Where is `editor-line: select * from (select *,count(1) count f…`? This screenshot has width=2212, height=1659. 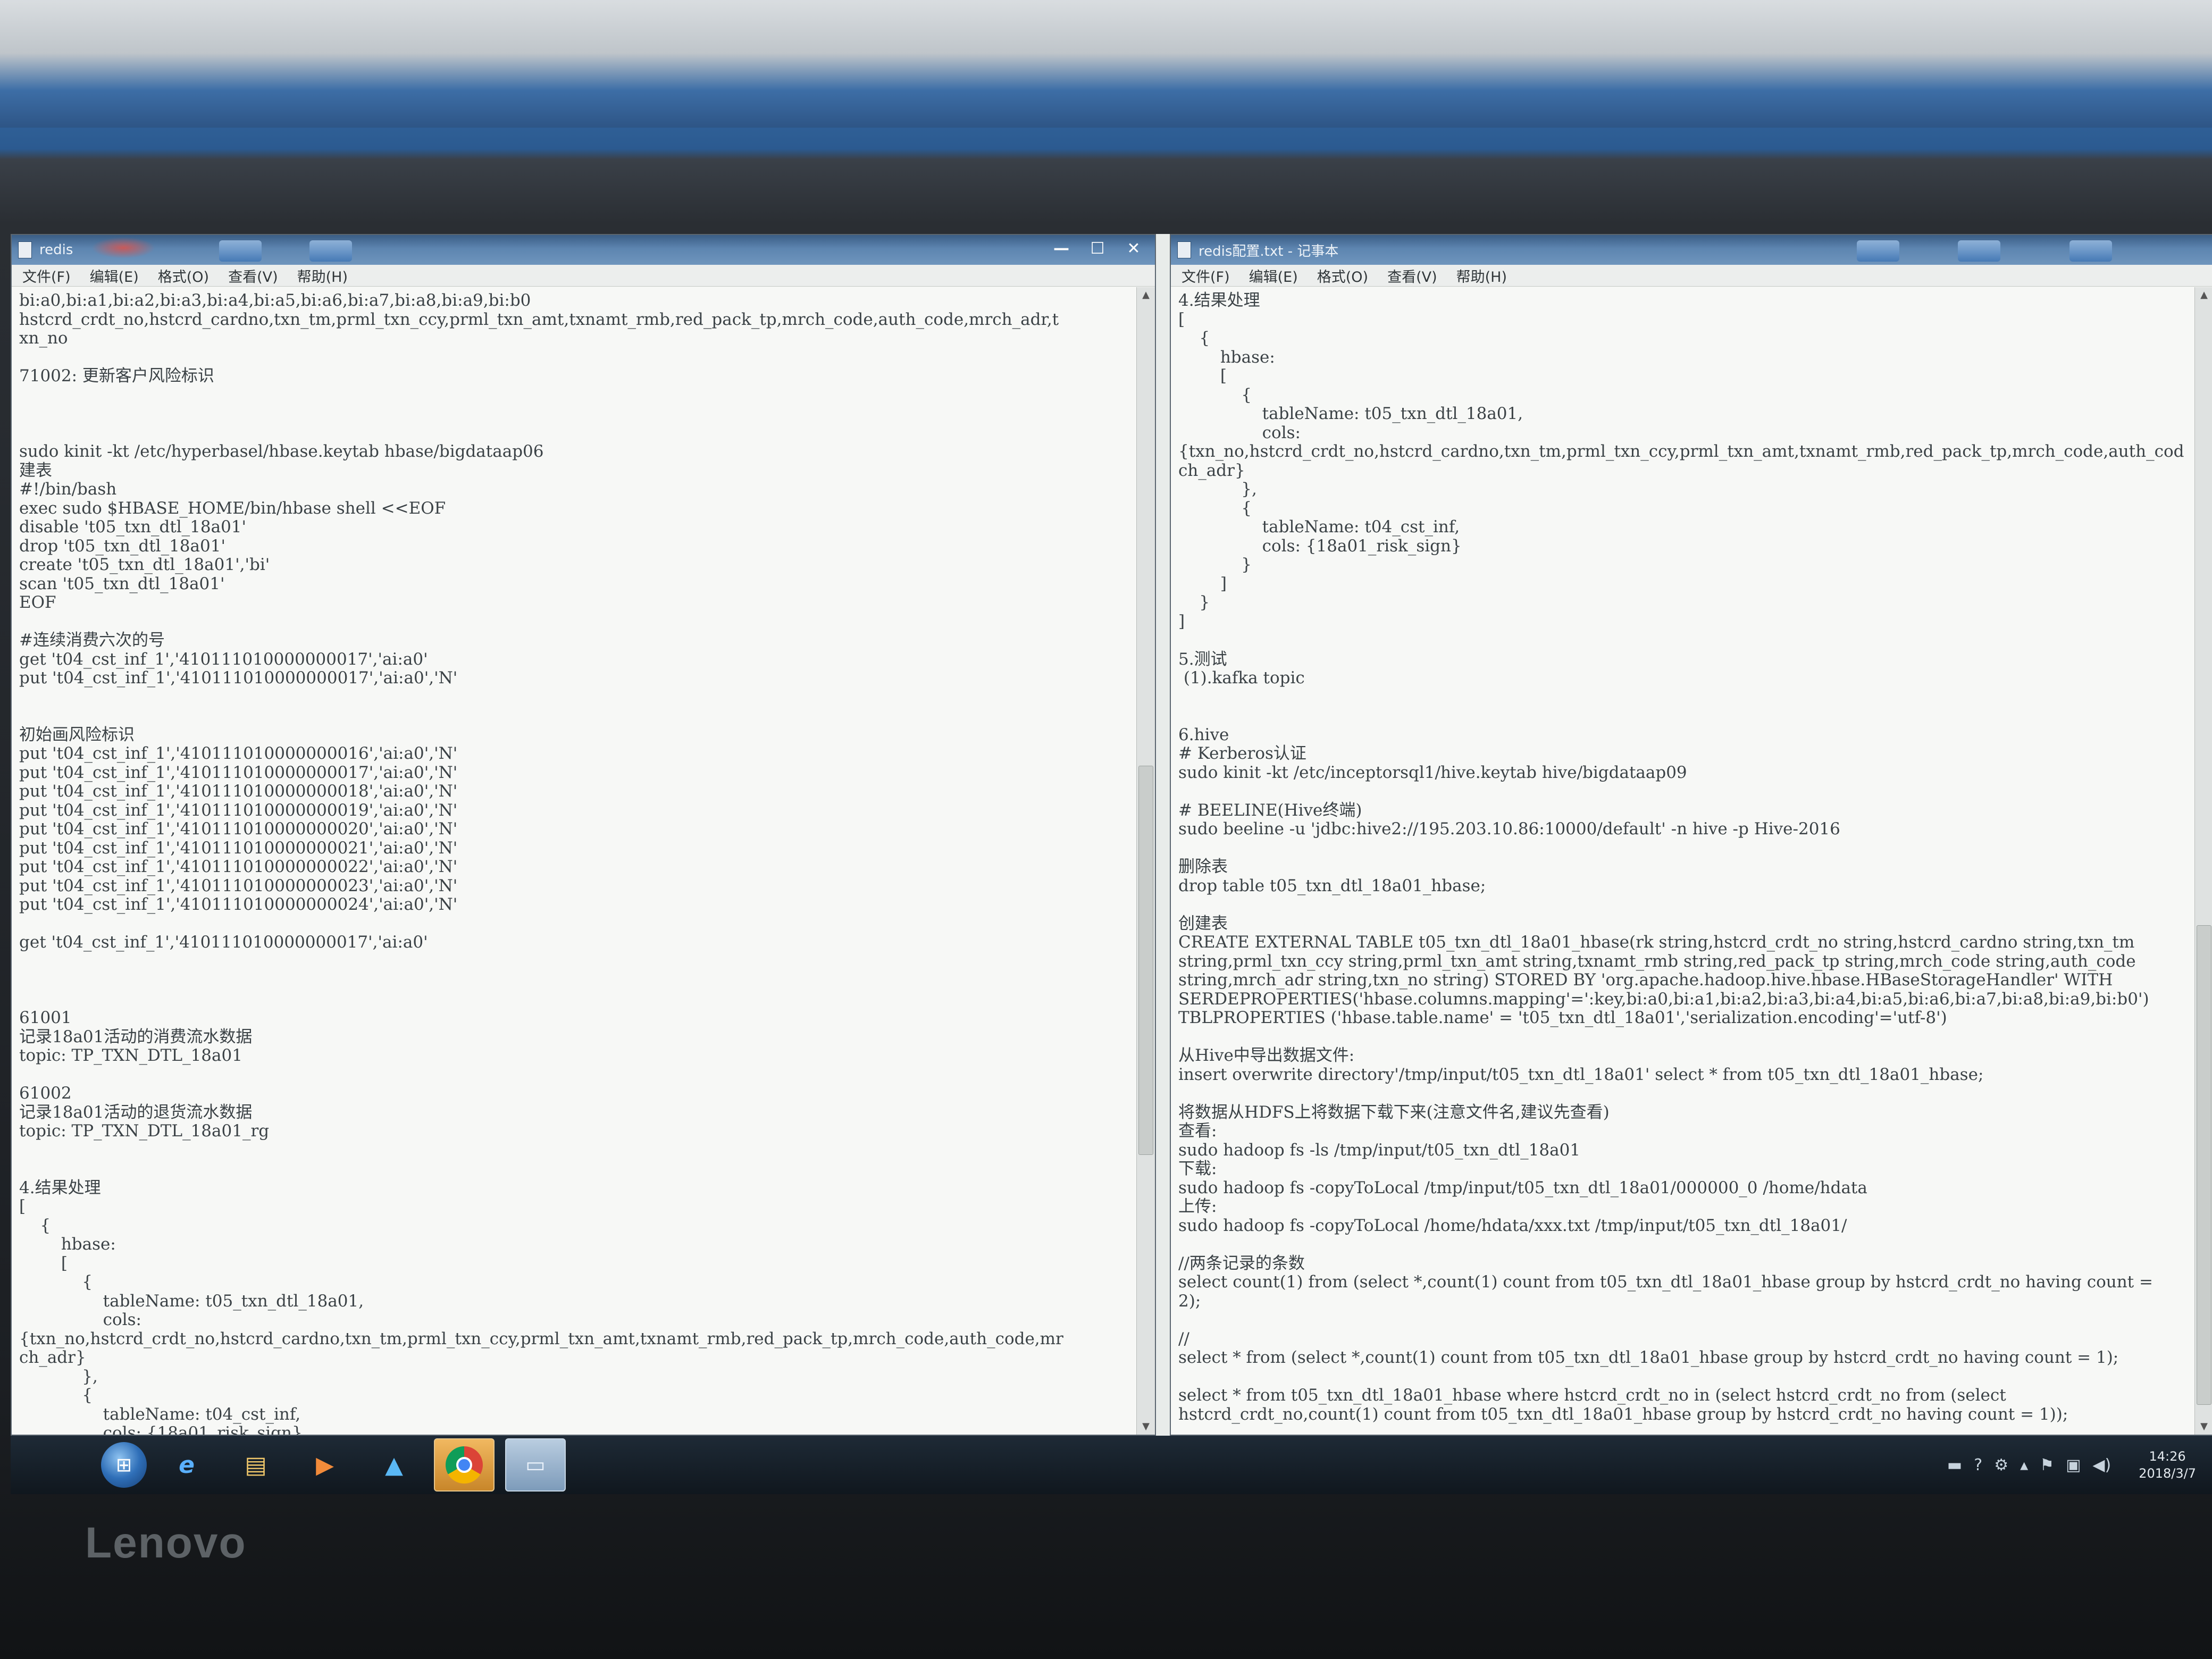 editor-line: select * from (select *,count(1) count f… is located at coordinates (1648, 1357).